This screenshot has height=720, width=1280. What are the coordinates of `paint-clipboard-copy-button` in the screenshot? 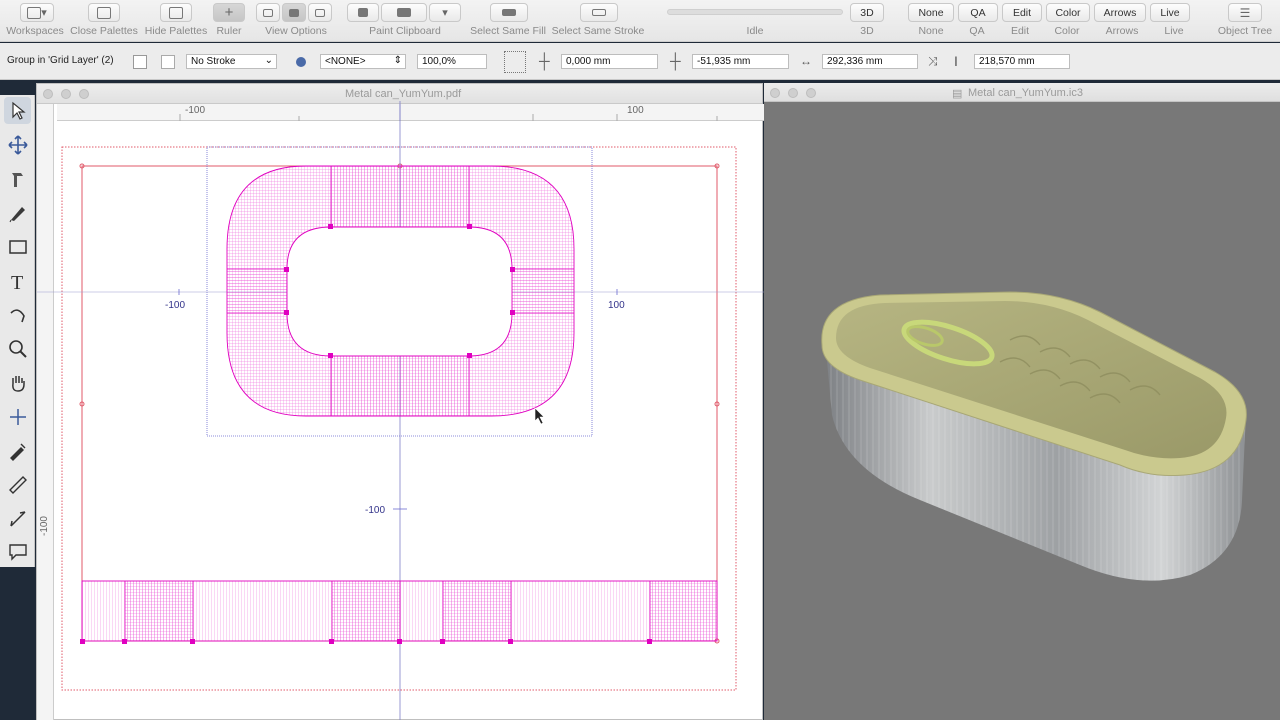 It's located at (363, 12).